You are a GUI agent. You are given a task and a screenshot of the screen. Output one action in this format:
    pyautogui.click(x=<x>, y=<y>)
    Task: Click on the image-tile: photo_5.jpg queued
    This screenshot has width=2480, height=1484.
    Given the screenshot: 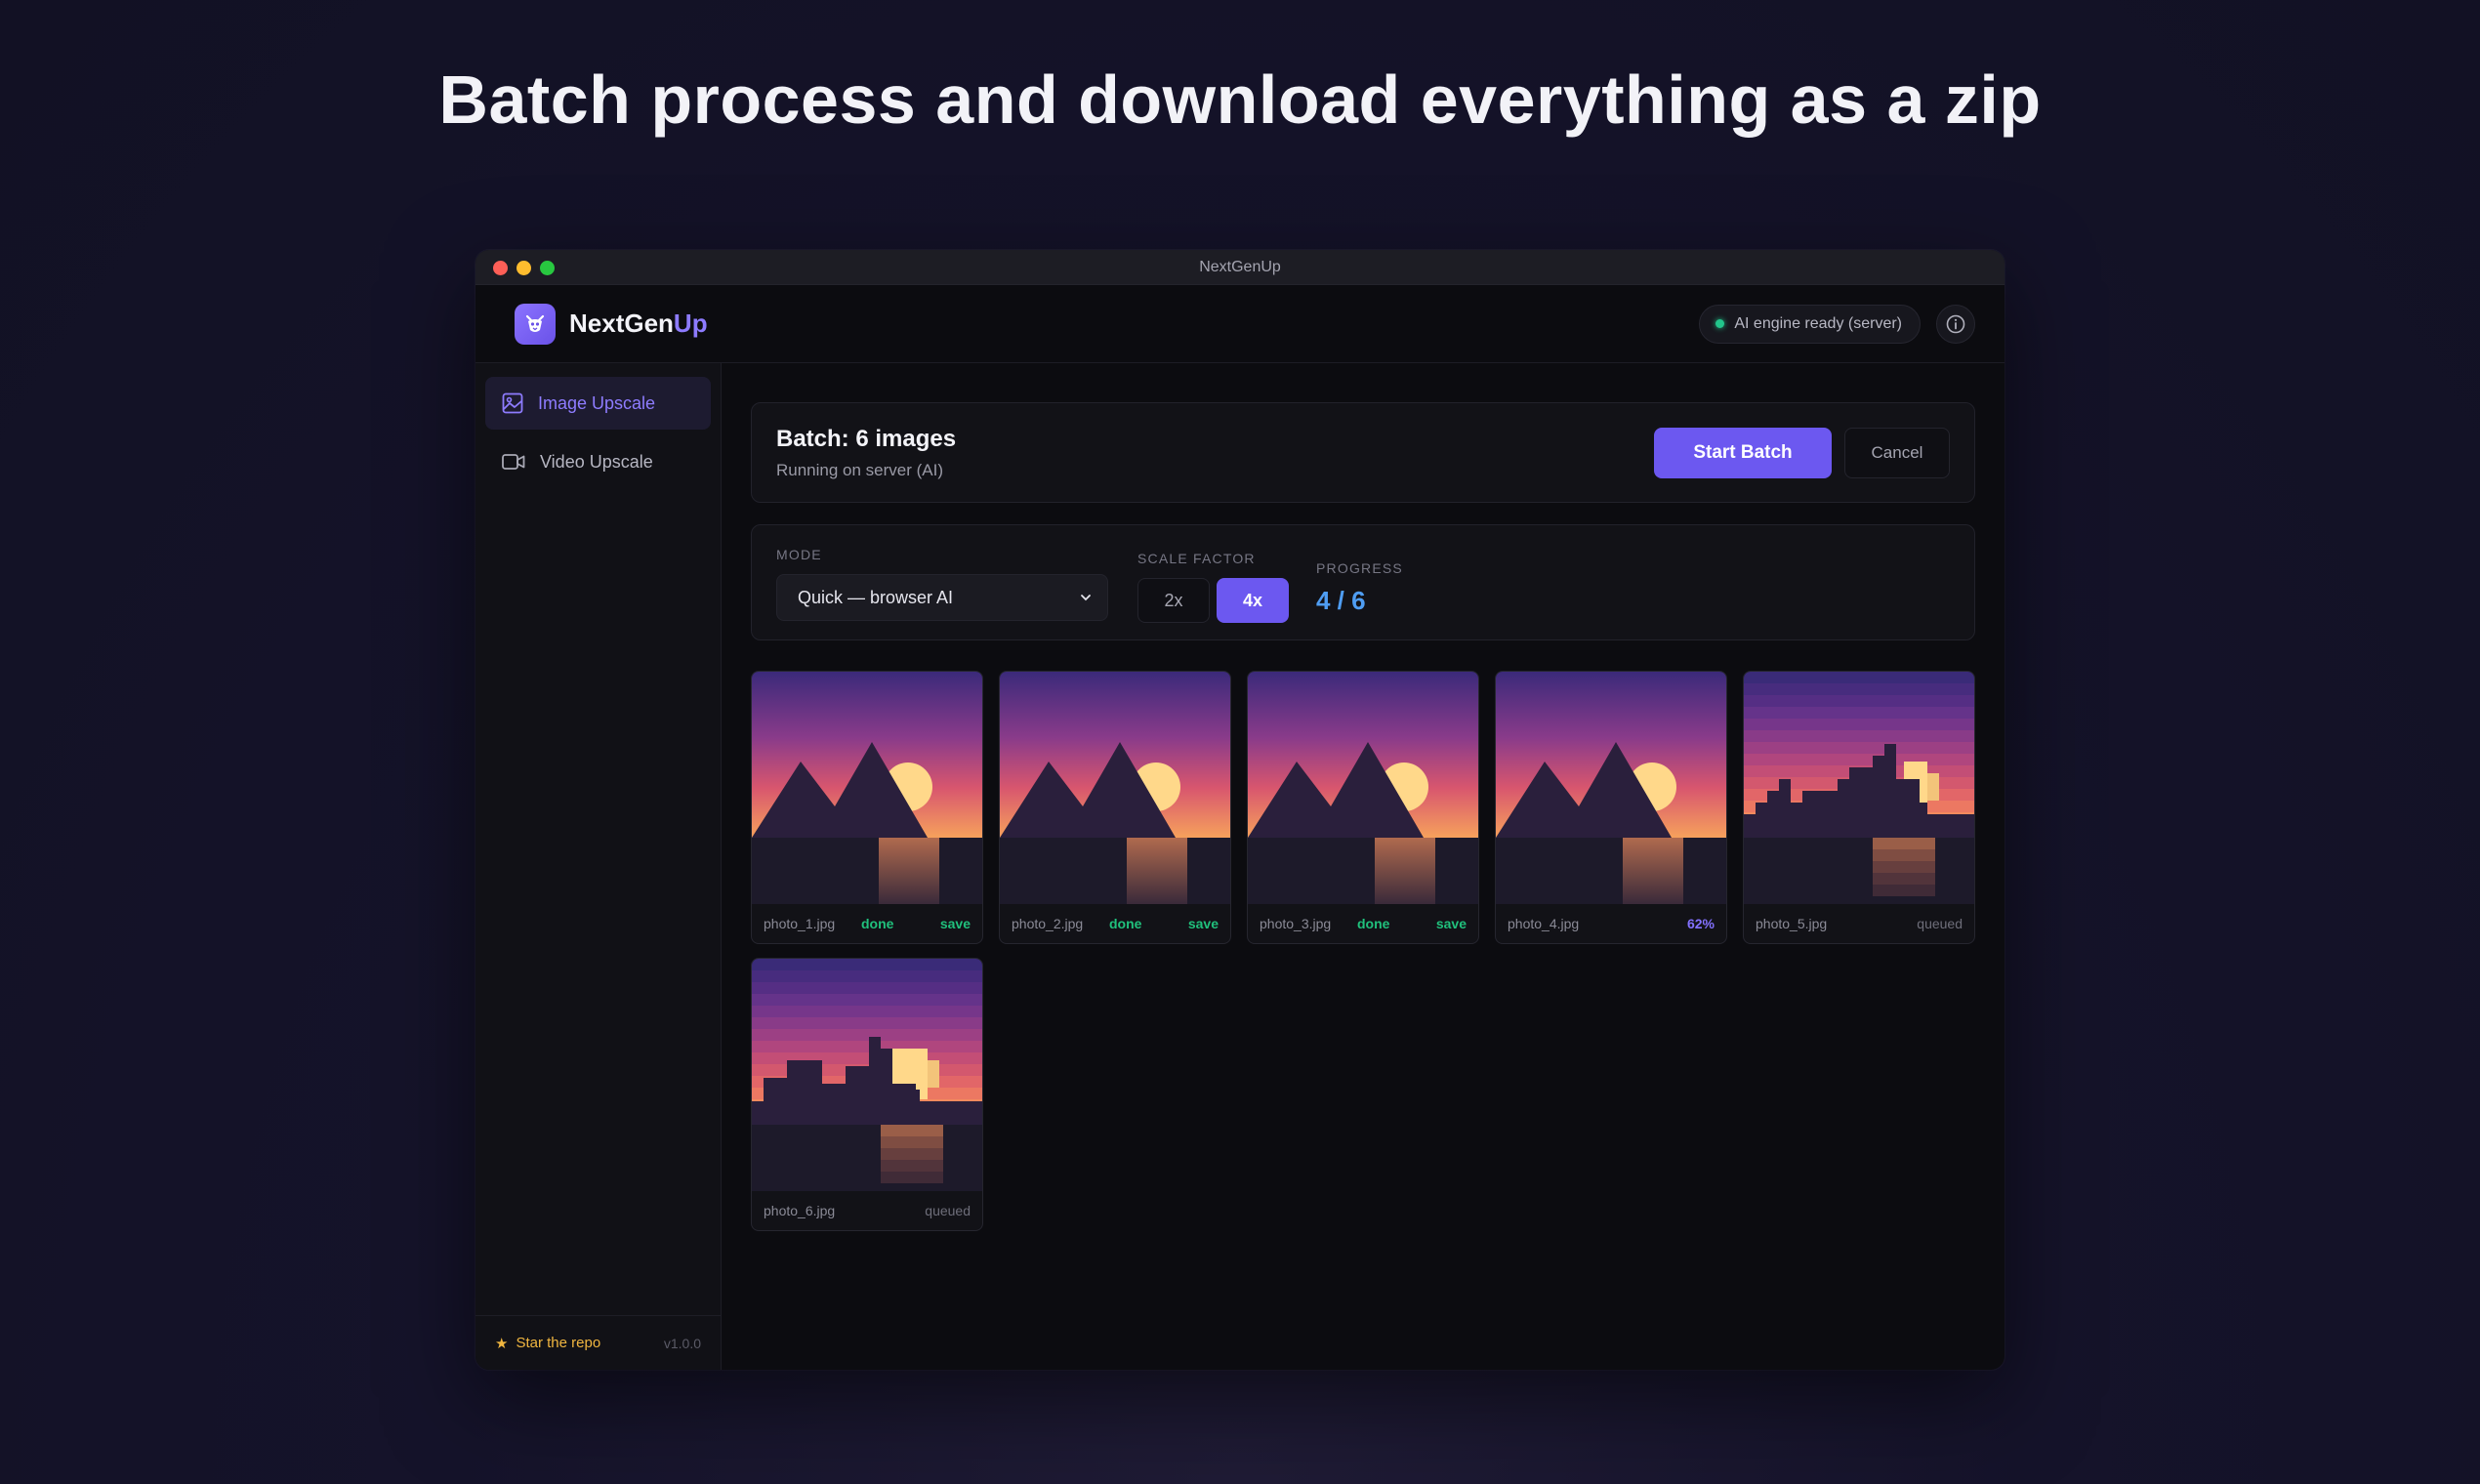 What is the action you would take?
    pyautogui.click(x=1859, y=808)
    